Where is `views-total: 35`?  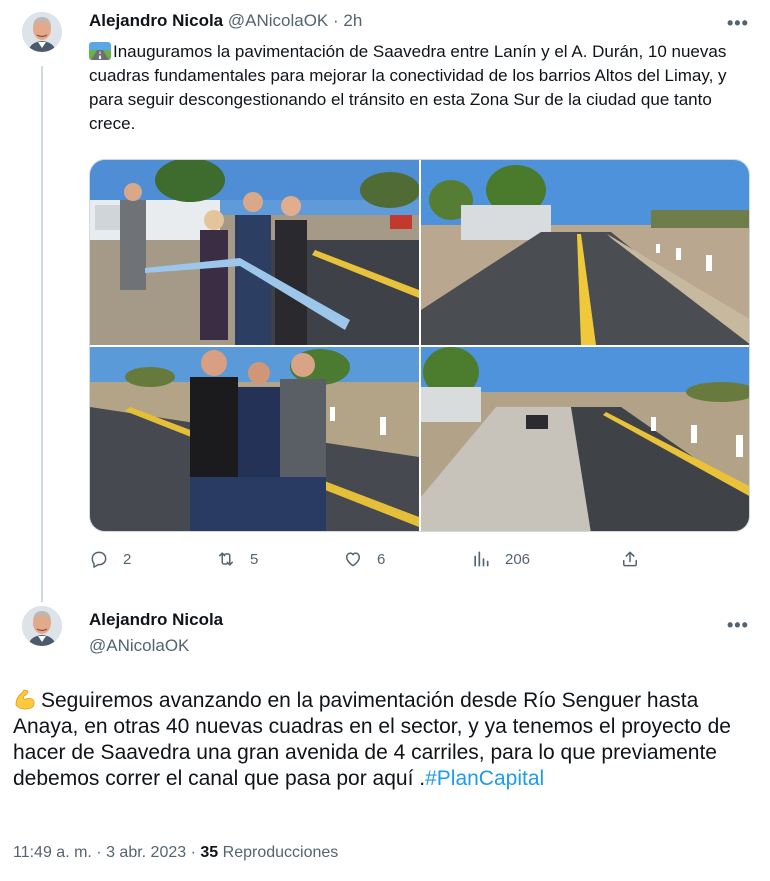
views-total: 35 is located at coordinates (209, 852).